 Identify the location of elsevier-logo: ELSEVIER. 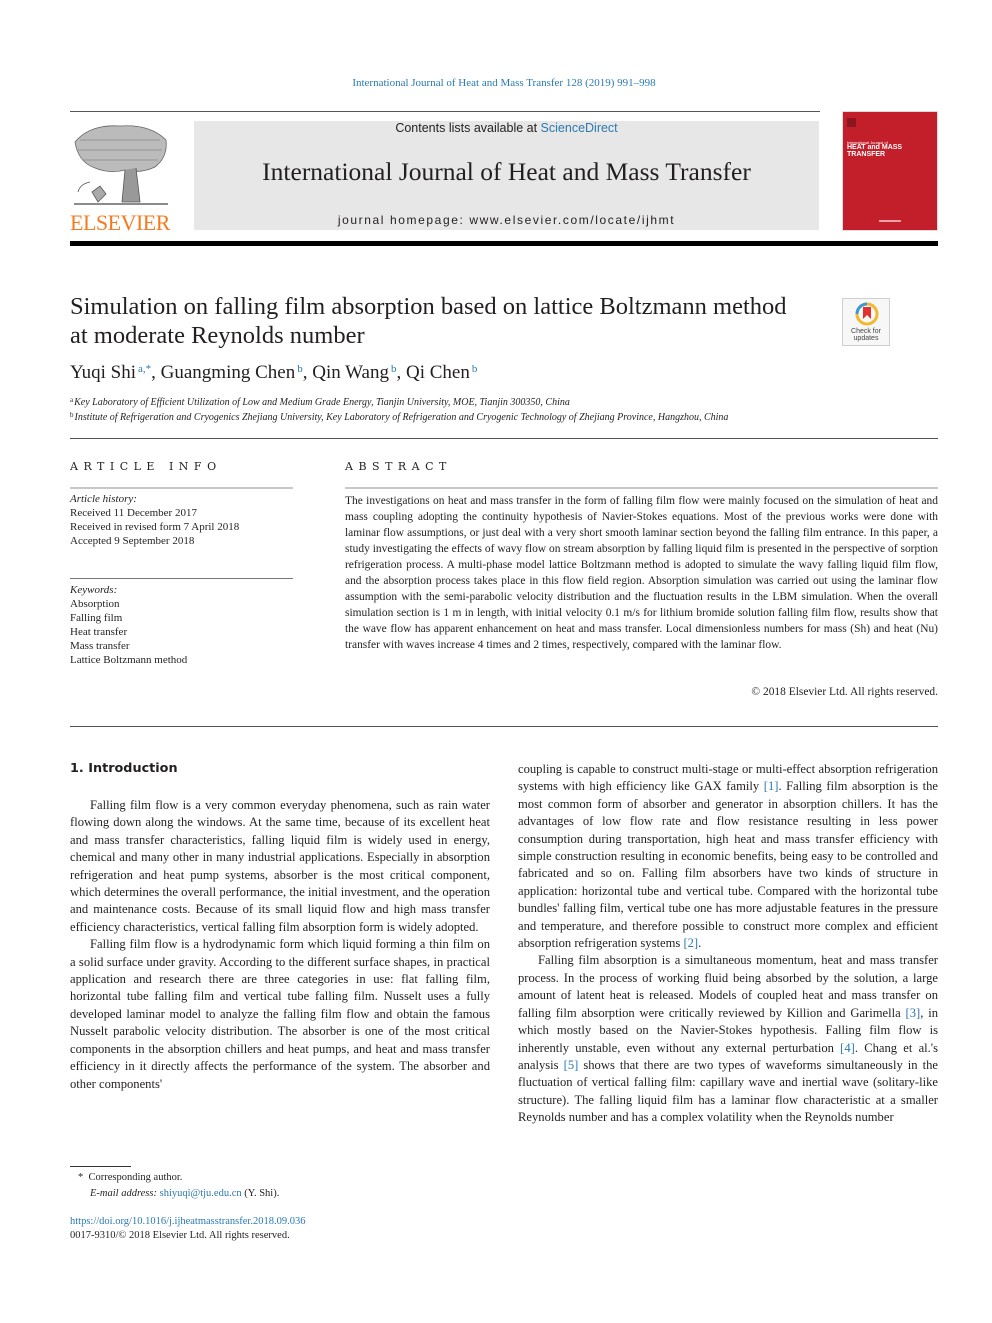
(120, 178).